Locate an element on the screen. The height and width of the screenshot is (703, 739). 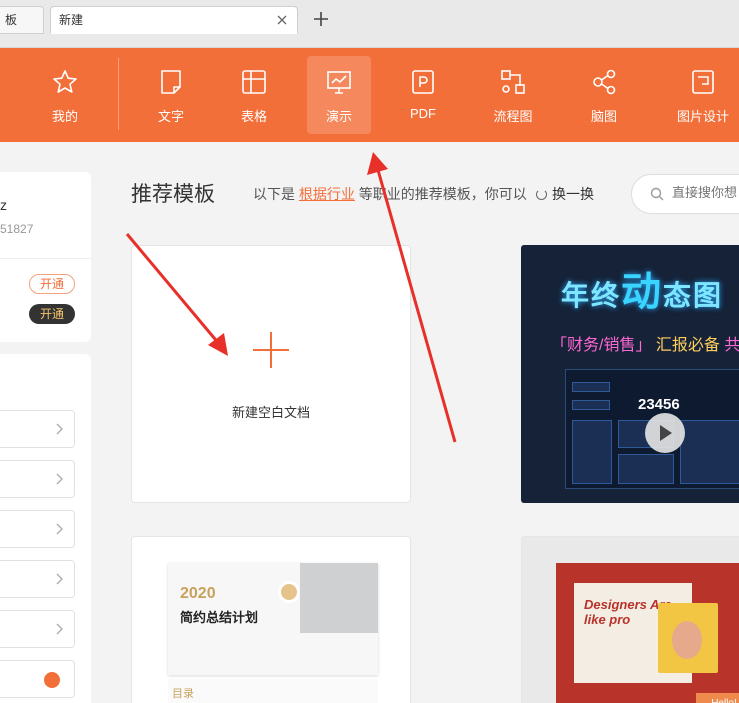
slide-preview: 2020 简约总结计划 is located at coordinates (273, 619).